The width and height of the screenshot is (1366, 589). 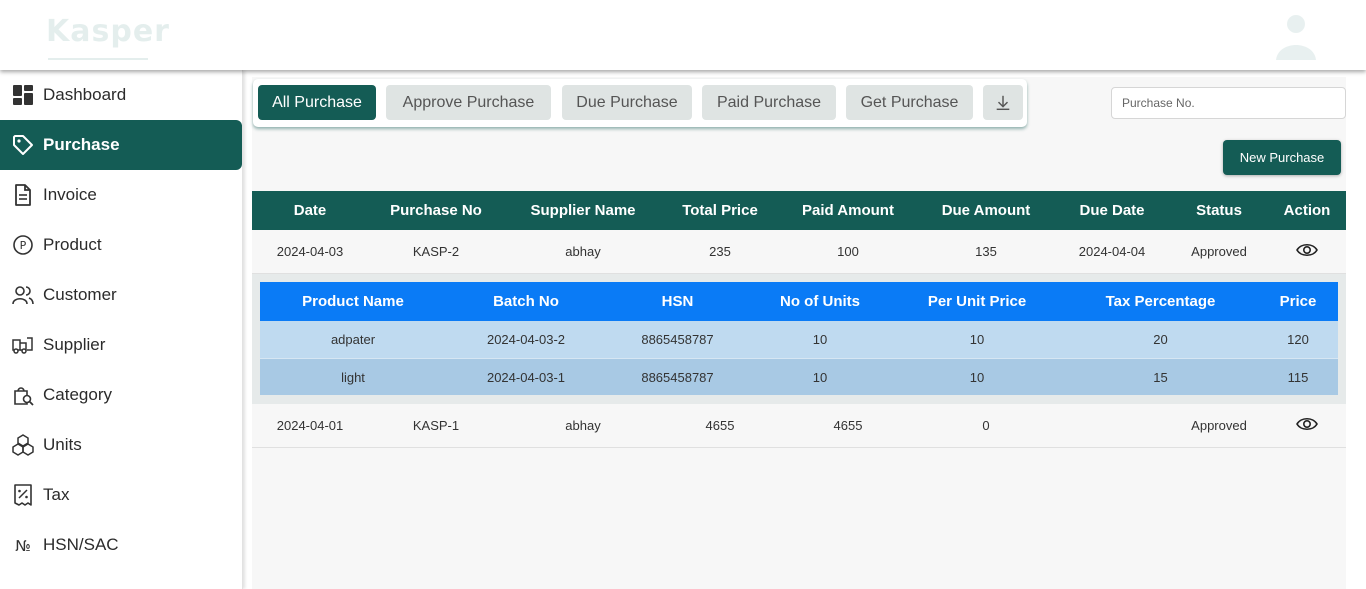 What do you see at coordinates (80, 294) in the screenshot?
I see `sidebar-item-label: Customer` at bounding box center [80, 294].